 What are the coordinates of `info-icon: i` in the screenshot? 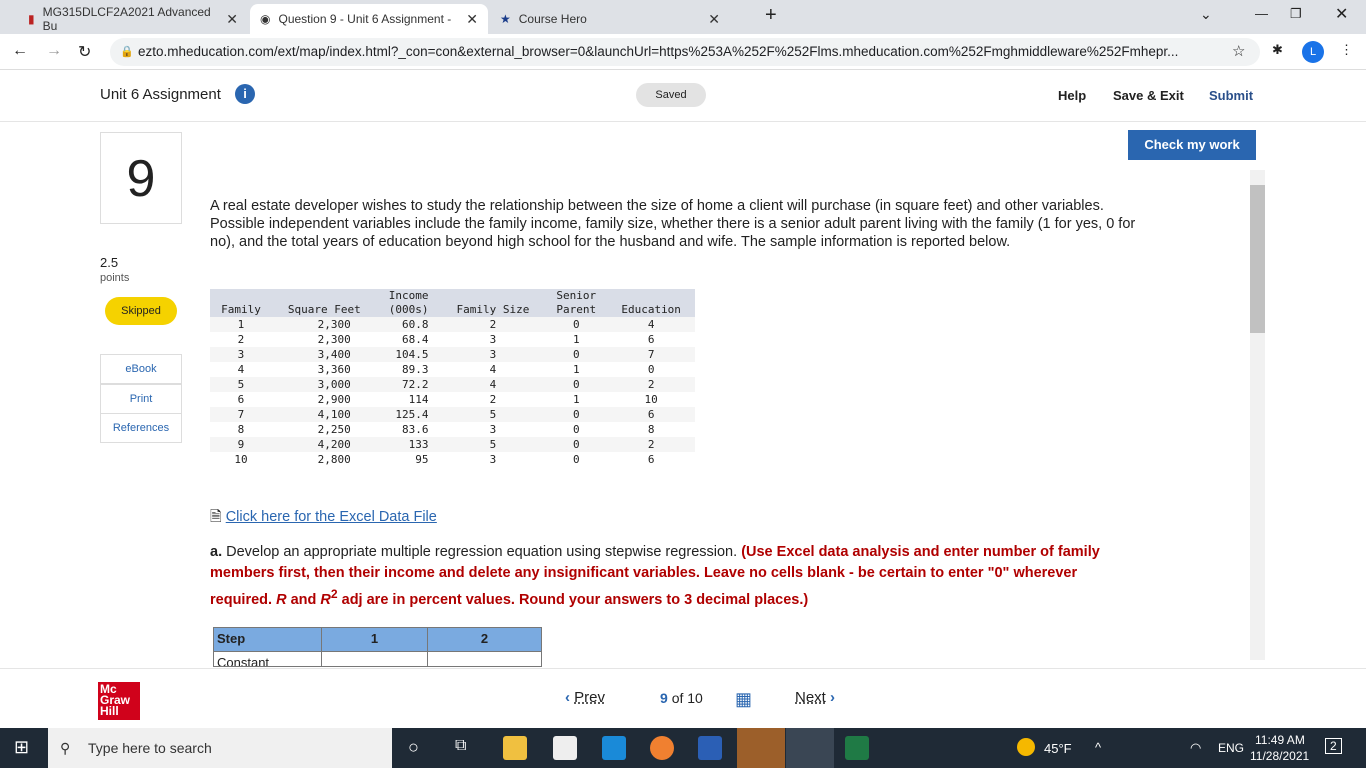 It's located at (245, 94).